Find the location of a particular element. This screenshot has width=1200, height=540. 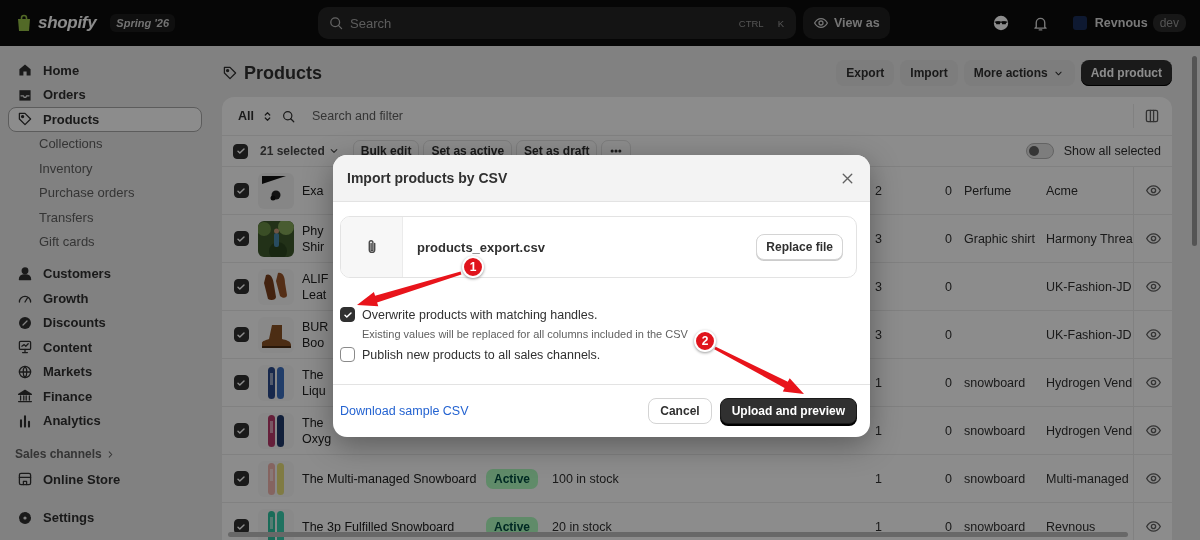

status-badge: Active is located at coordinates (512, 478).